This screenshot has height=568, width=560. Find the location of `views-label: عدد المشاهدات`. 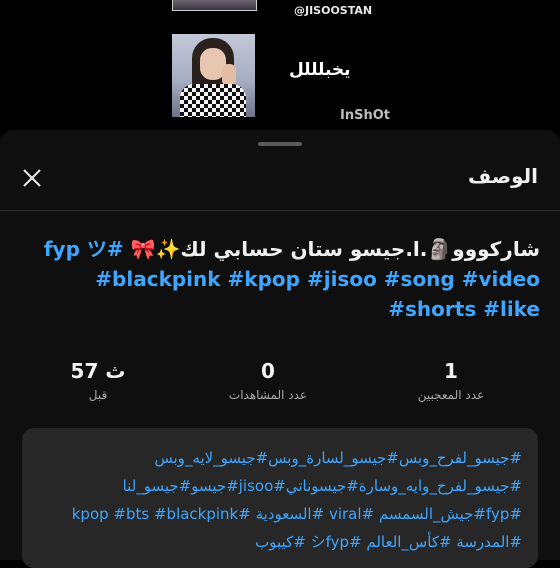

views-label: عدد المشاهدات is located at coordinates (268, 395).